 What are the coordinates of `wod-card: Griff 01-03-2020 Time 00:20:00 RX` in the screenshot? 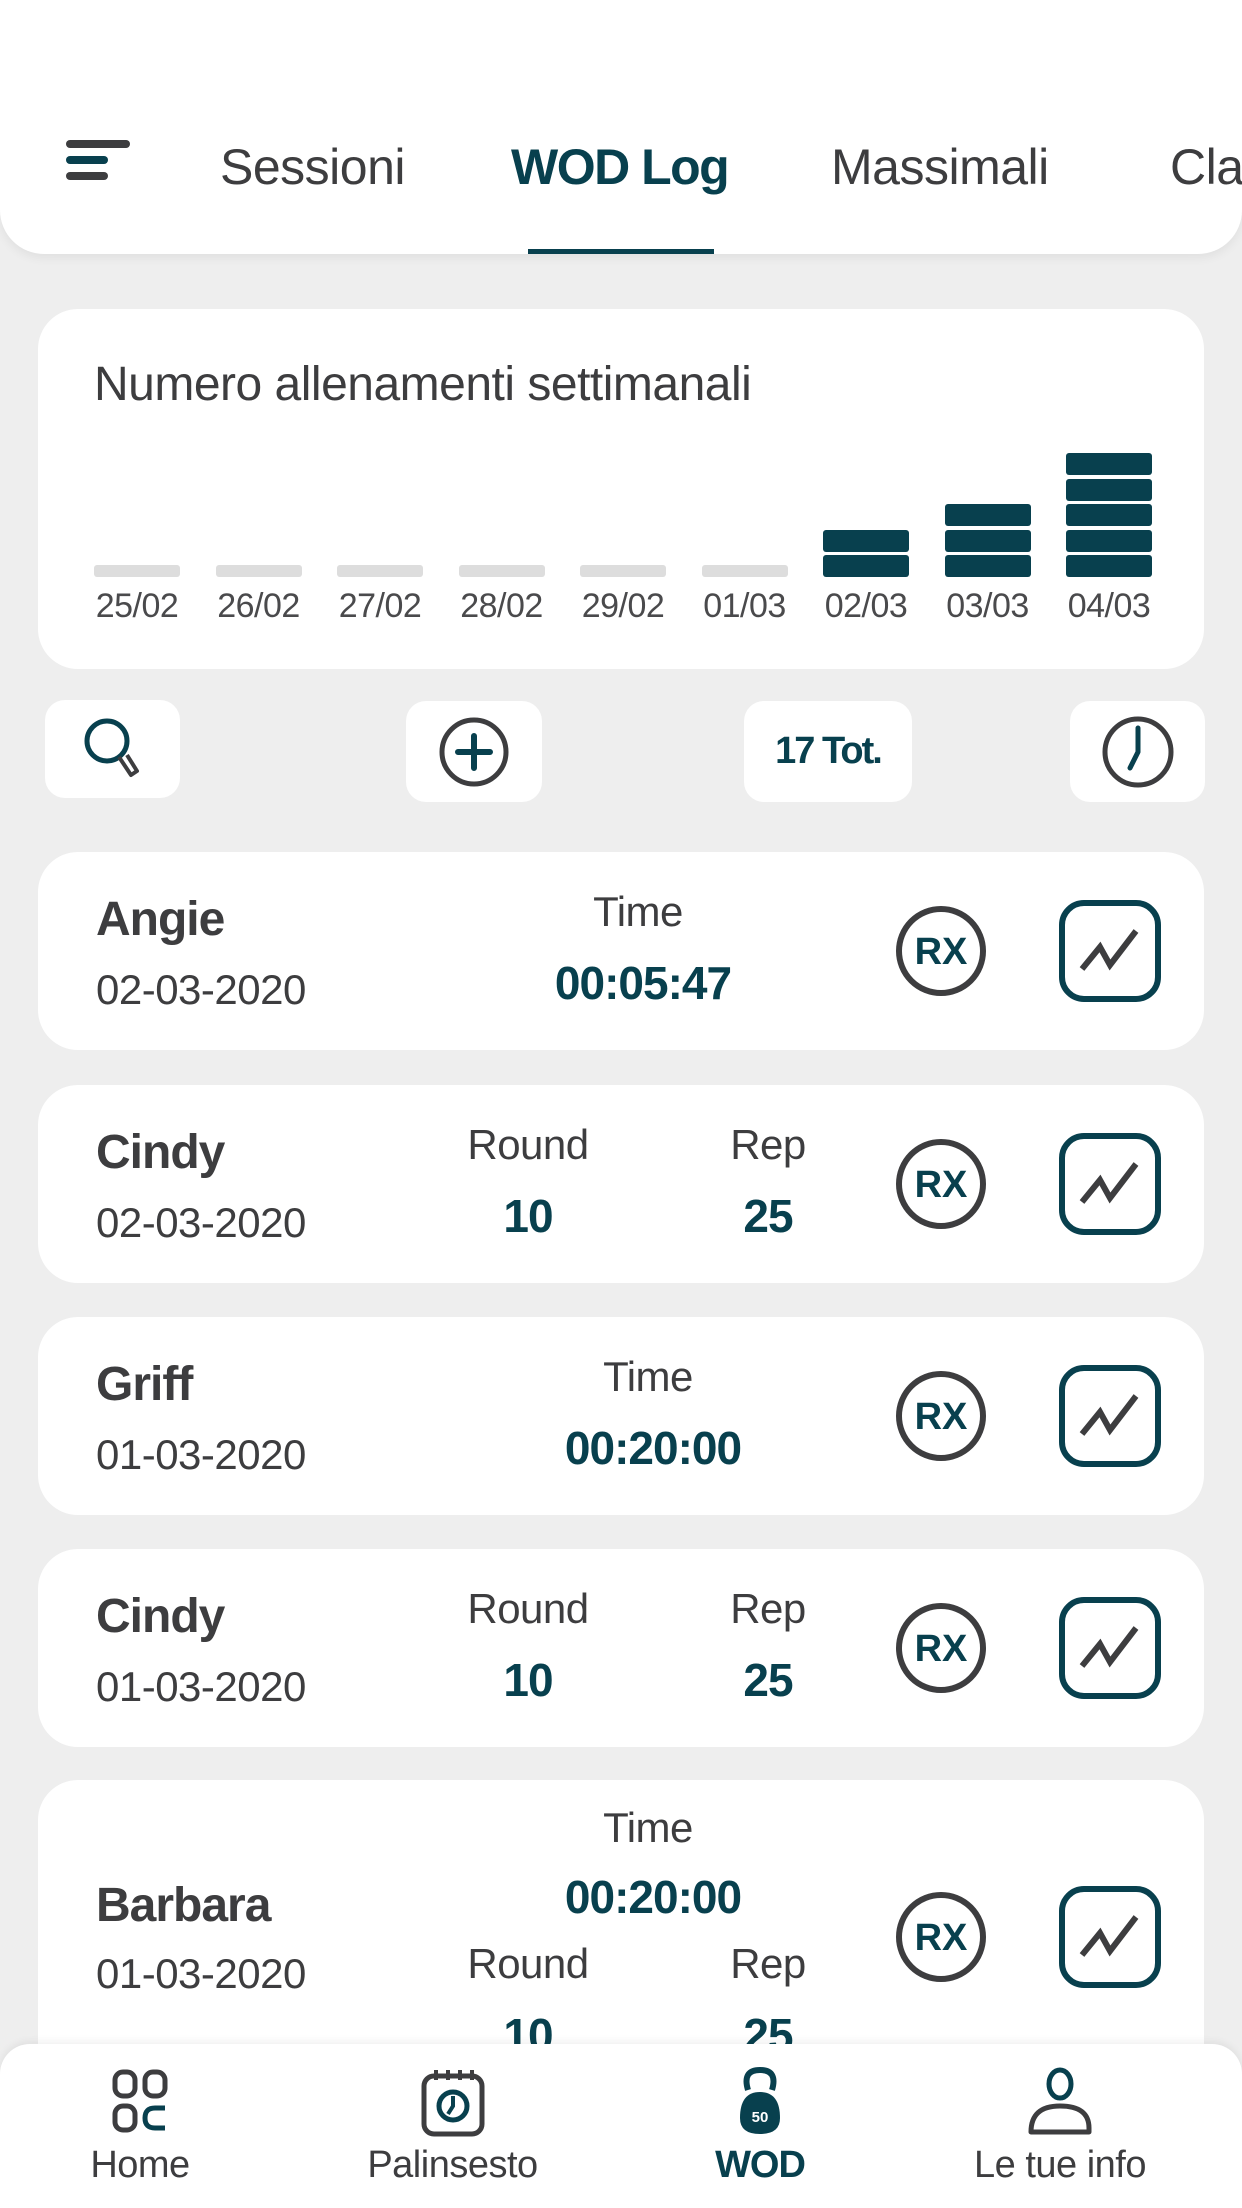 It's located at (621, 1416).